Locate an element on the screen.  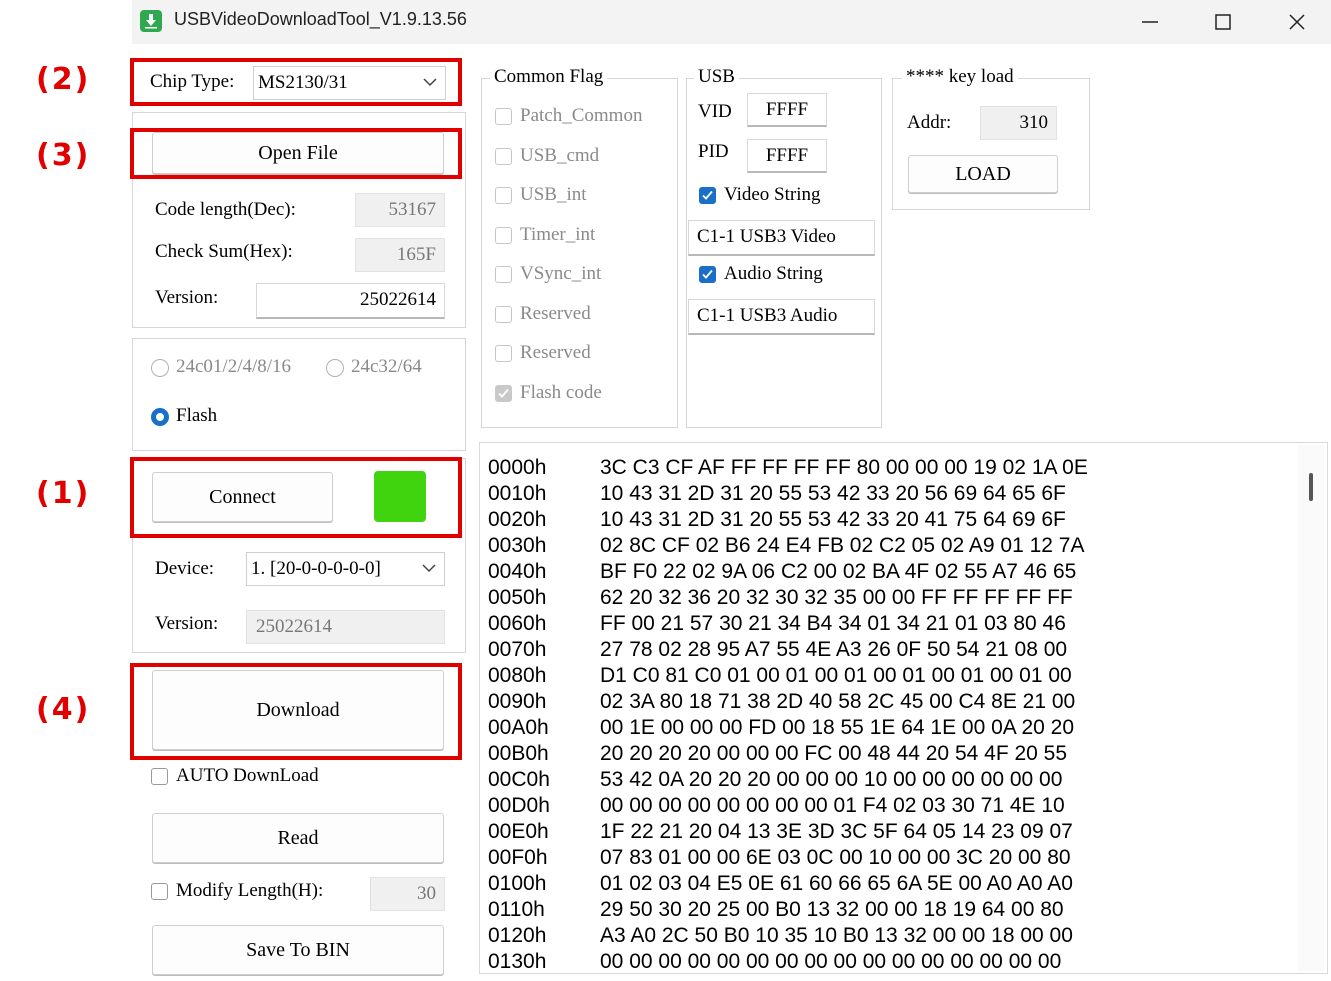
usb-title: USB is located at coordinates (716, 77).